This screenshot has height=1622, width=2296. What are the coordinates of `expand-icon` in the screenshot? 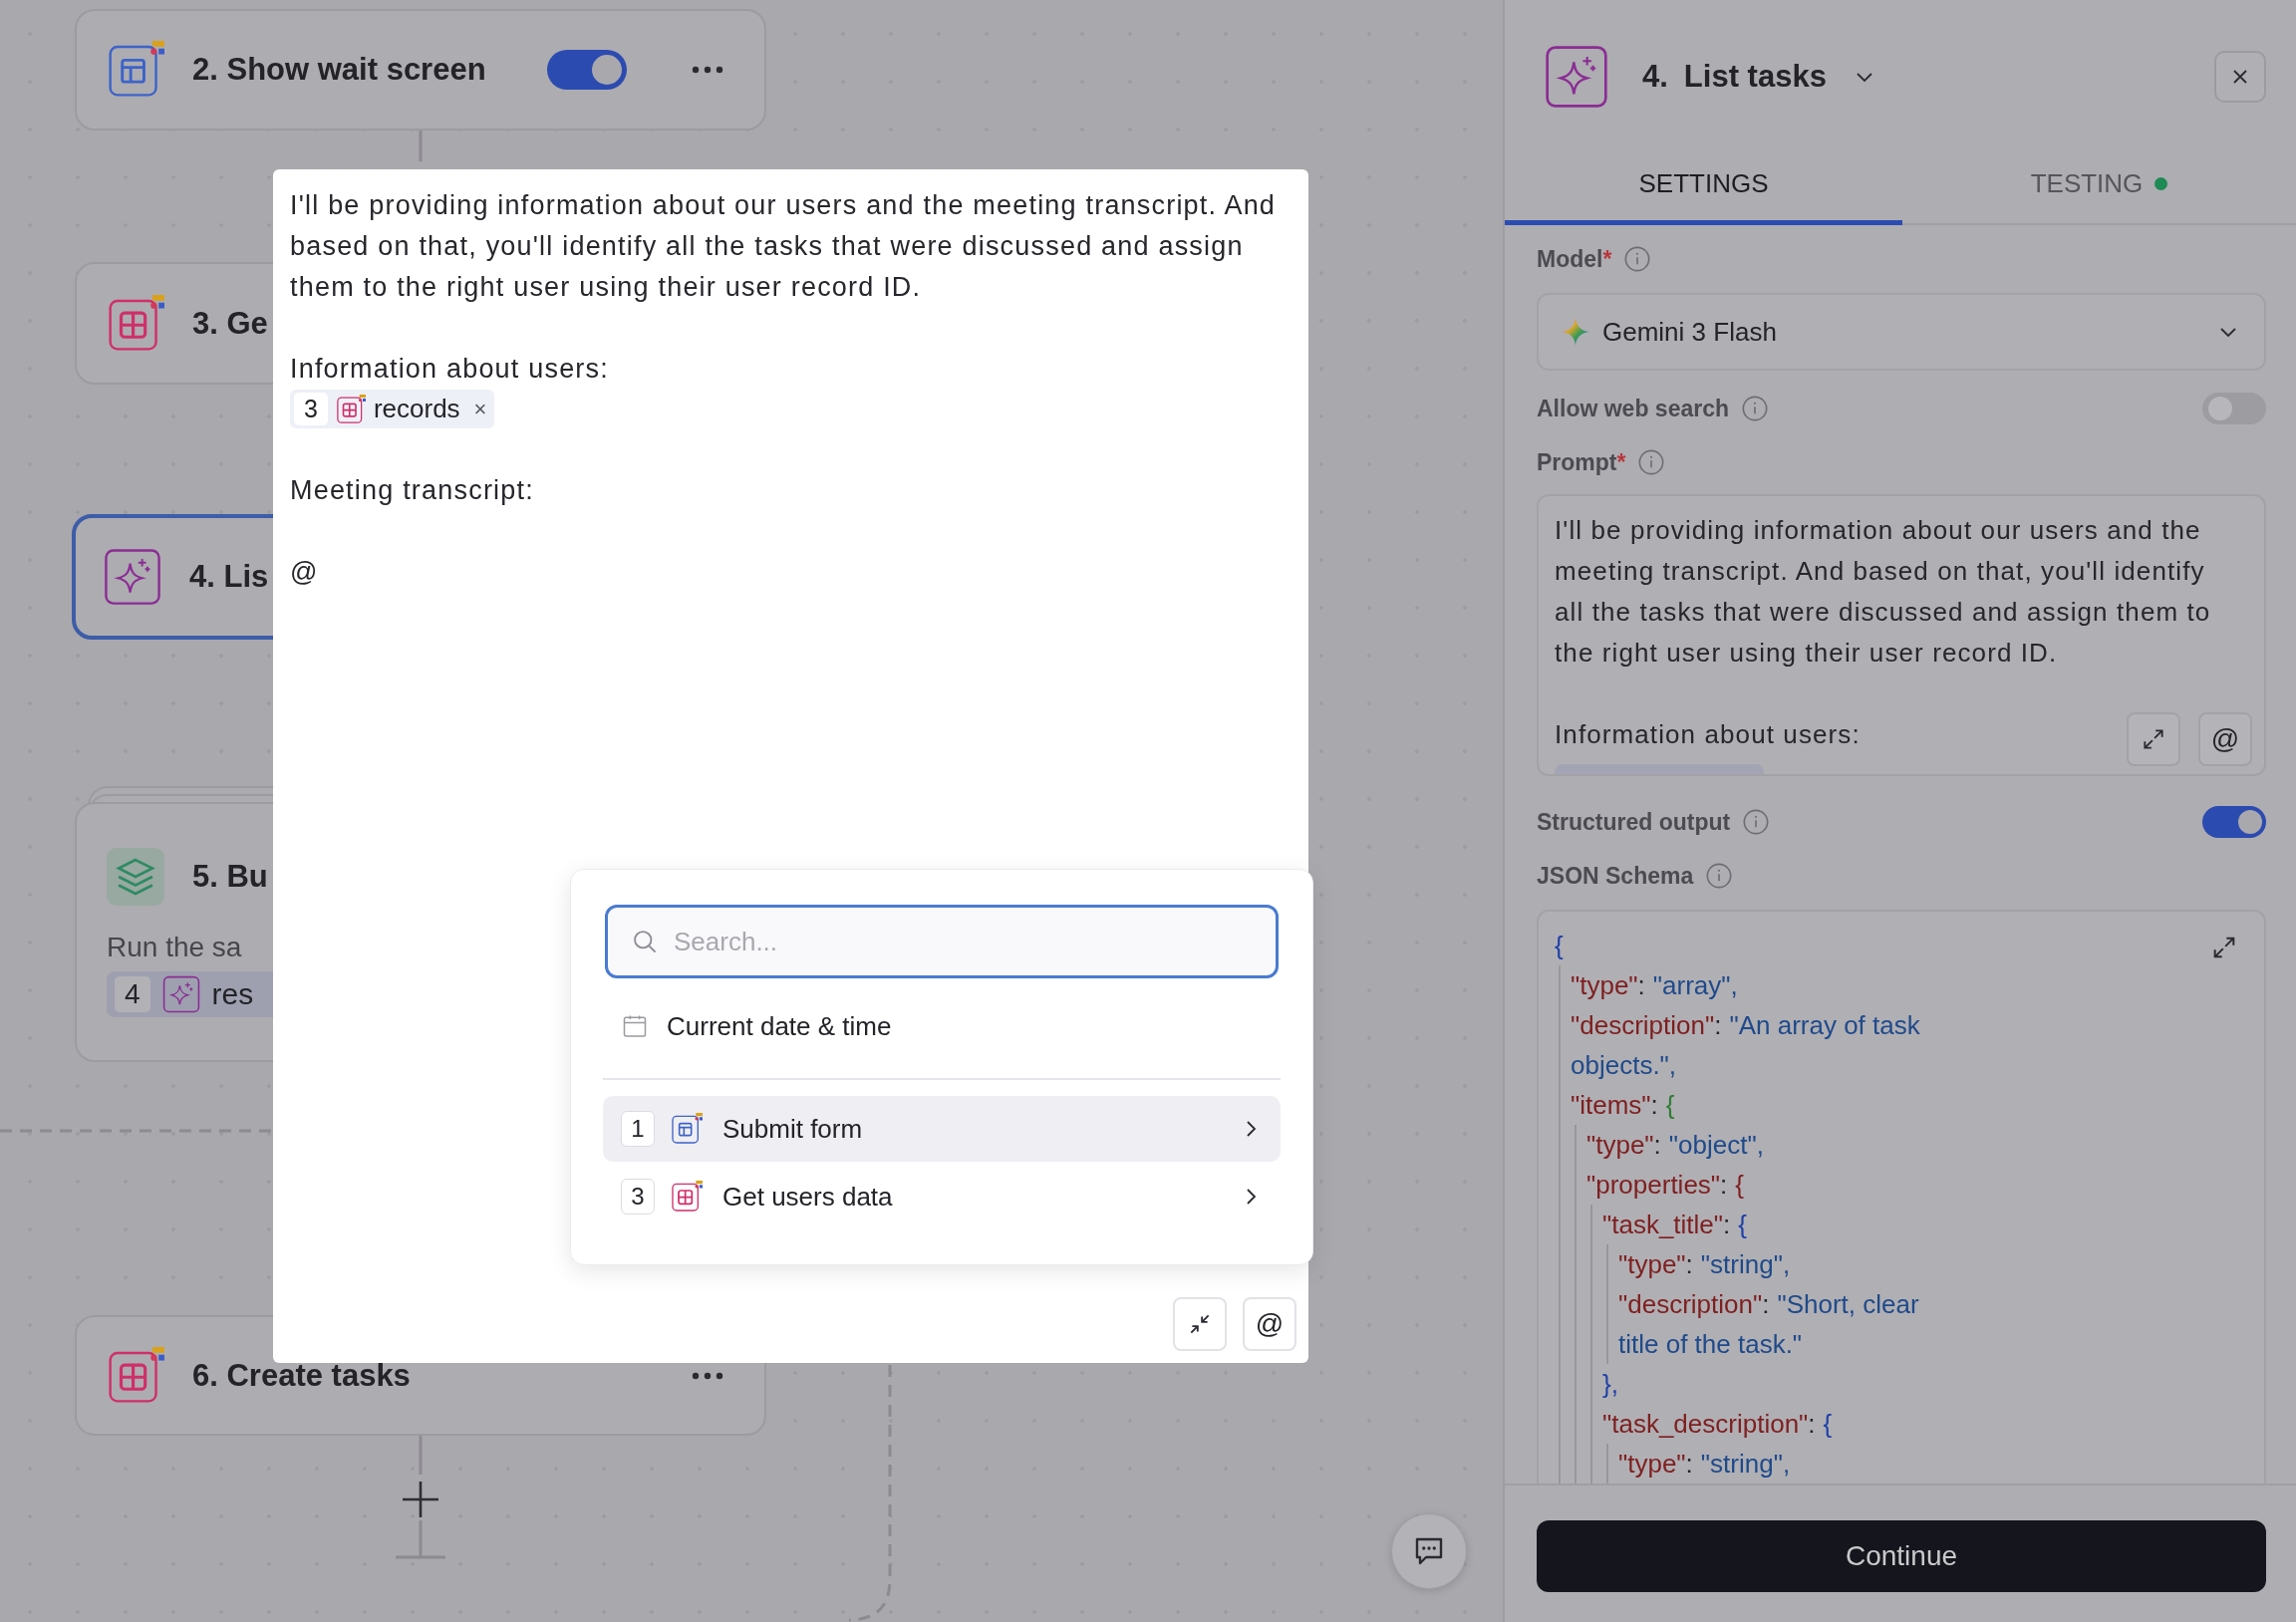 It's located at (2153, 739).